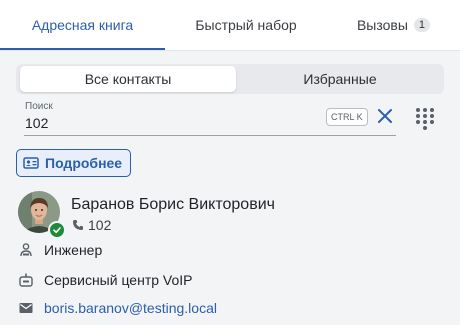  I want to click on contacts-filter-segmented-control: Все контакты Избранные, so click(230, 79).